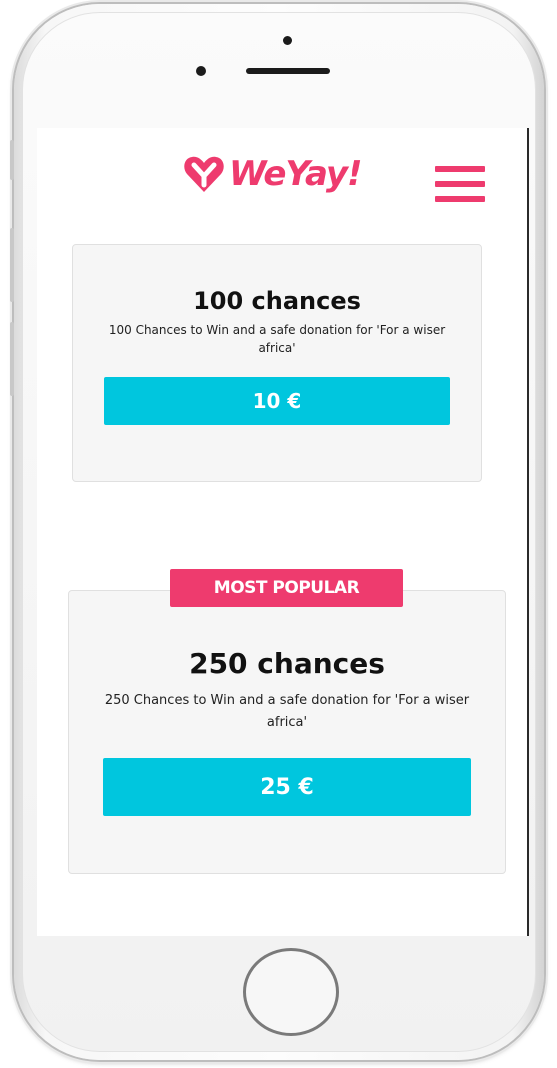 The width and height of the screenshot is (557, 1068). Describe the element at coordinates (288, 71) in the screenshot. I see `earpiece-speaker` at that location.